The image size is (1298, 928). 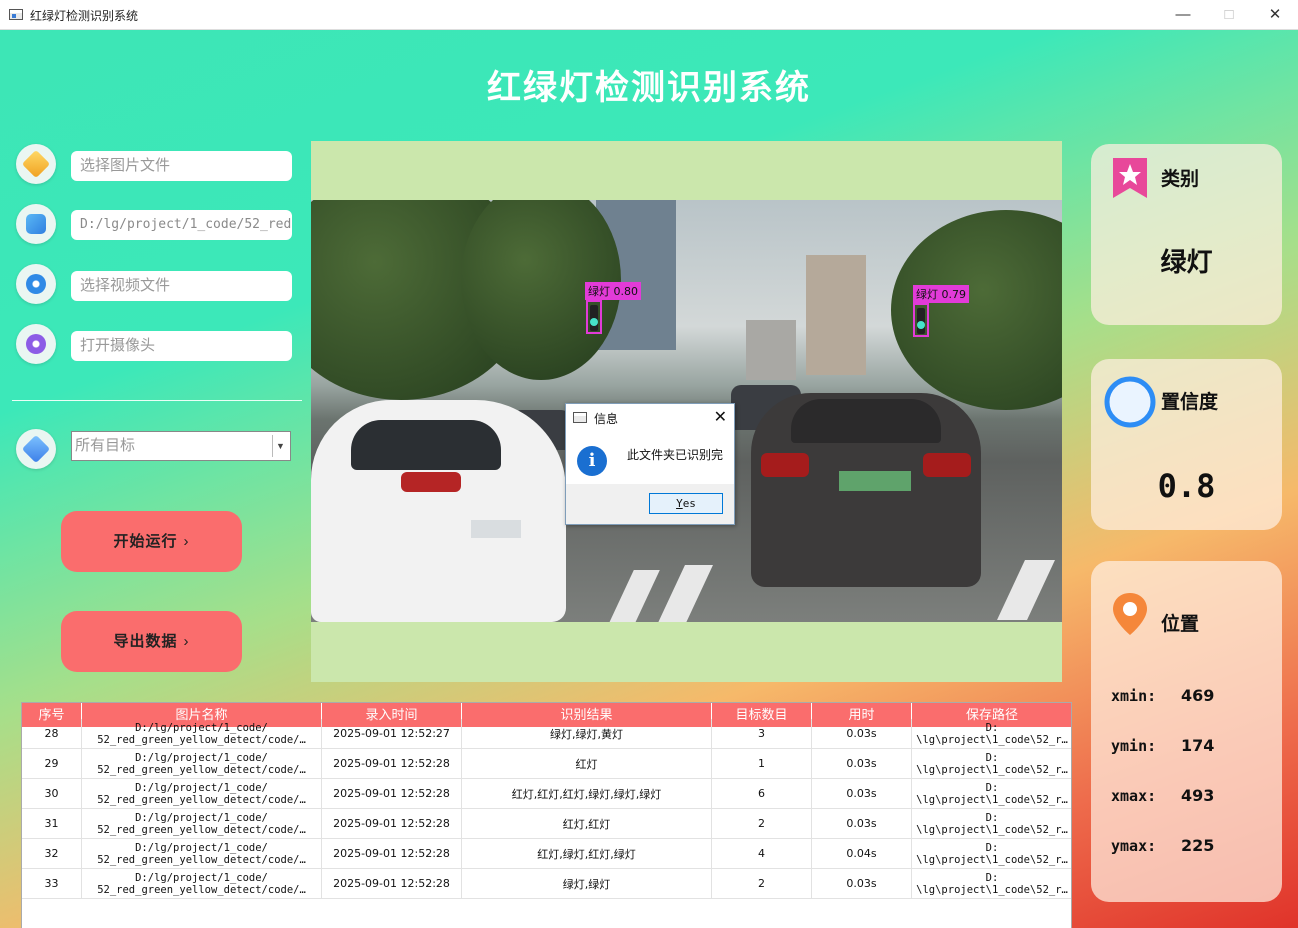 What do you see at coordinates (151, 641) in the screenshot?
I see `export-button: 导出数据 ›` at bounding box center [151, 641].